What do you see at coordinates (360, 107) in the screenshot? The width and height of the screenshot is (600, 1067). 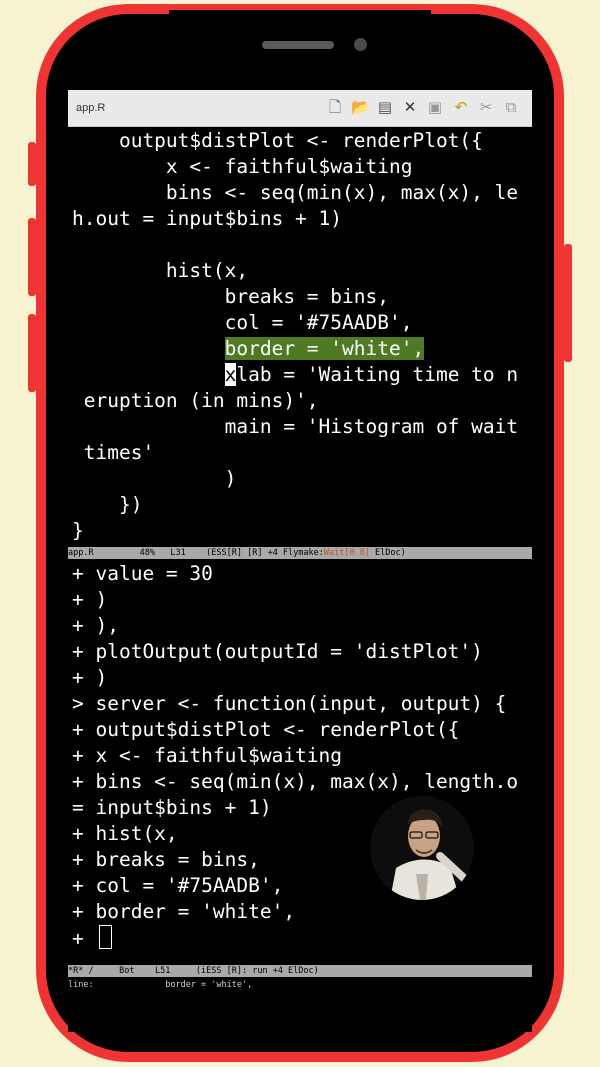 I see `open-folder-icon: 📂` at bounding box center [360, 107].